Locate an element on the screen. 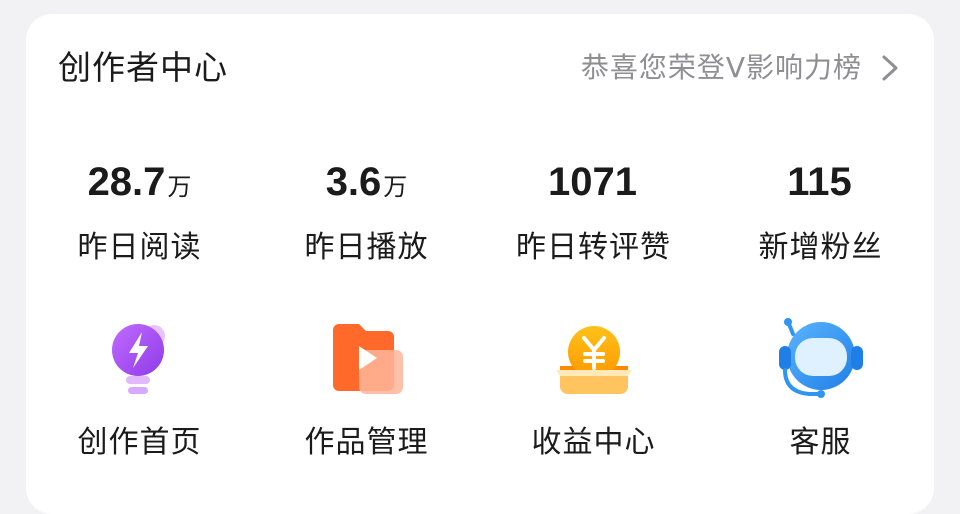 This screenshot has width=960, height=514. influence-ranking-link: 恭喜您荣登V影响力榜 is located at coordinates (742, 68).